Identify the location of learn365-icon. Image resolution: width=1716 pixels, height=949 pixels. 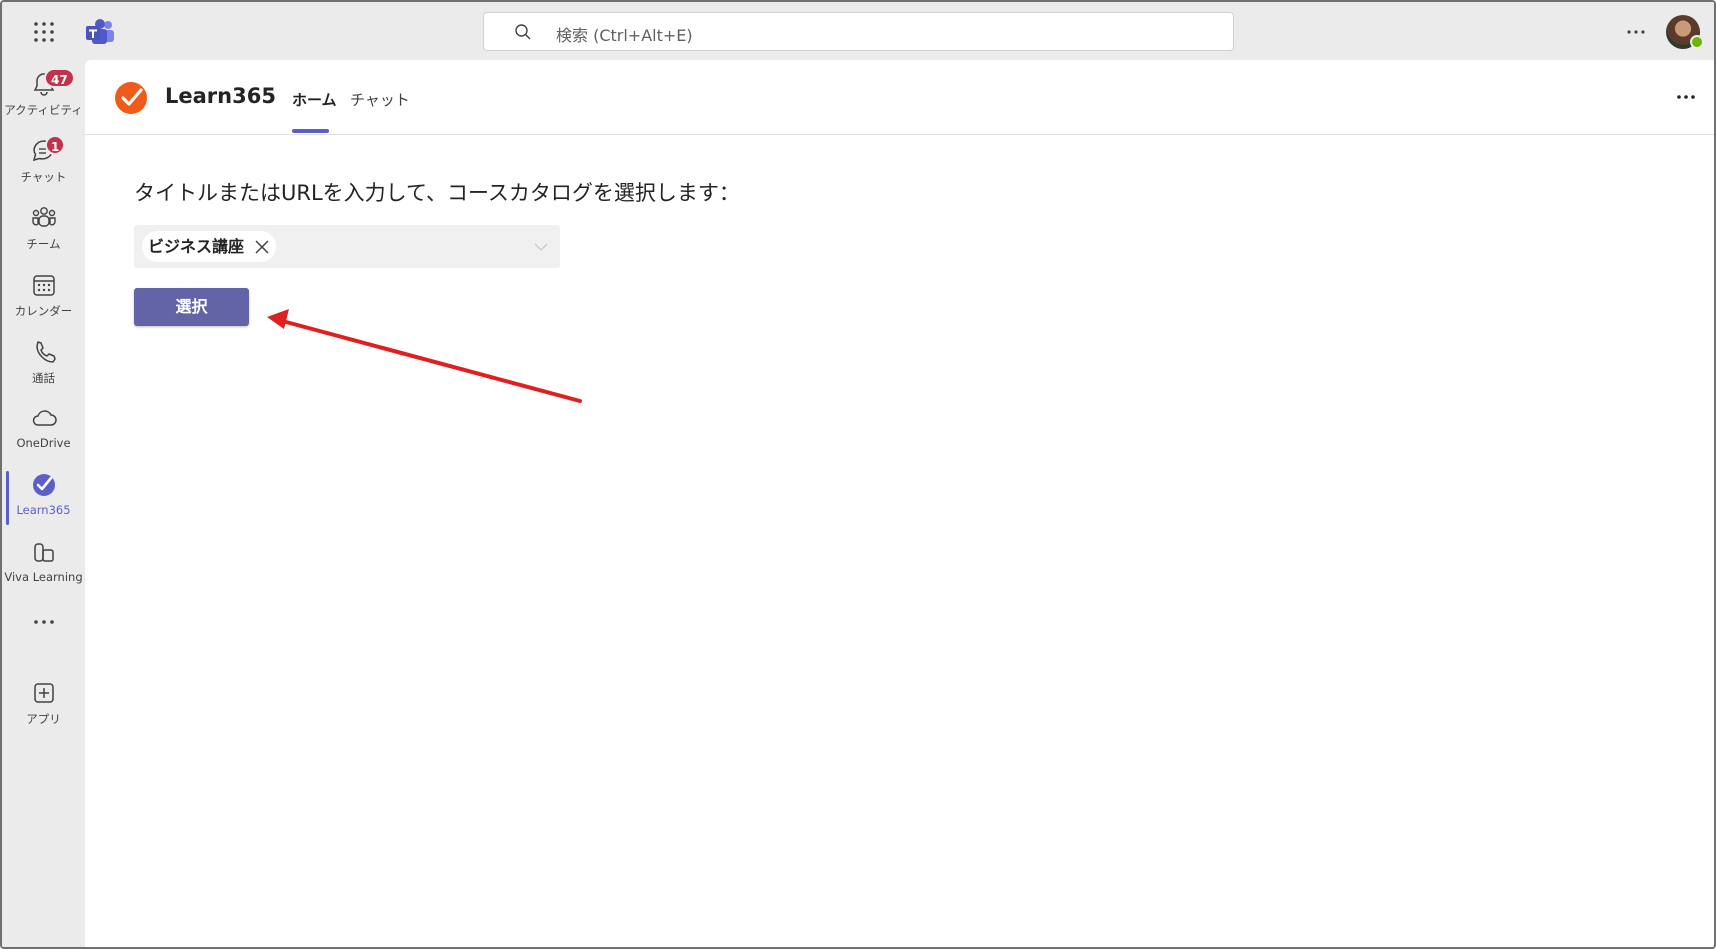
(44, 485).